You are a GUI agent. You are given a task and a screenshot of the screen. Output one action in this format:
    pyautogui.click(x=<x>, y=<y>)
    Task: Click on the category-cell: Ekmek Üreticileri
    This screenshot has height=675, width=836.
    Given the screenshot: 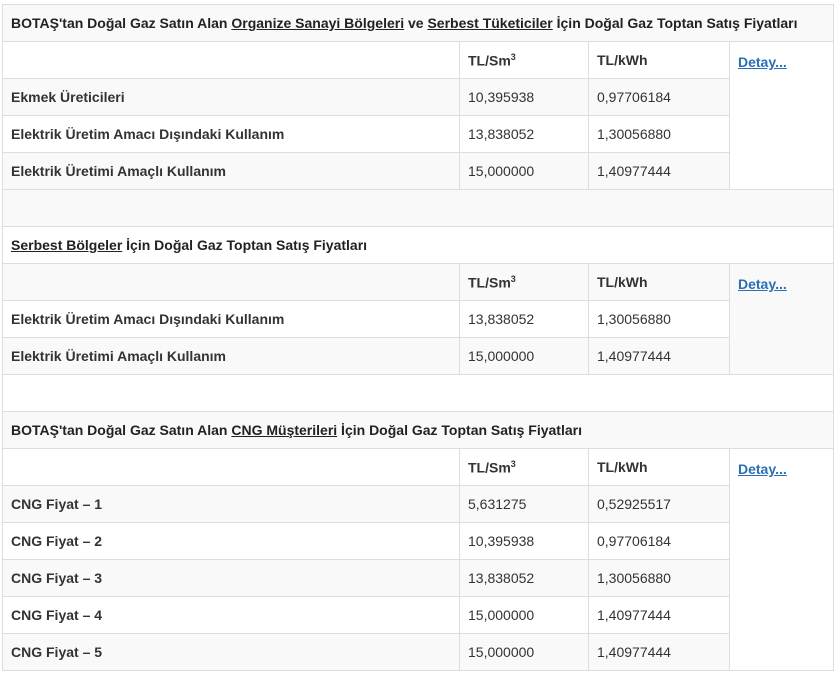 What is the action you would take?
    pyautogui.click(x=231, y=97)
    